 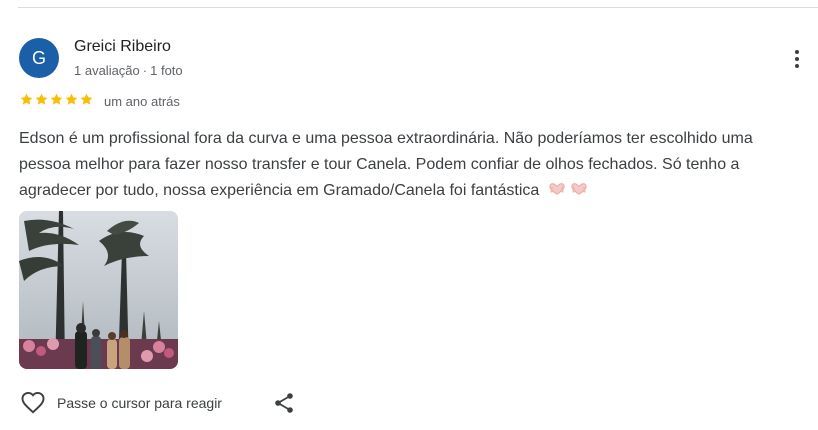 I want to click on author-avatar: G, so click(x=39, y=58).